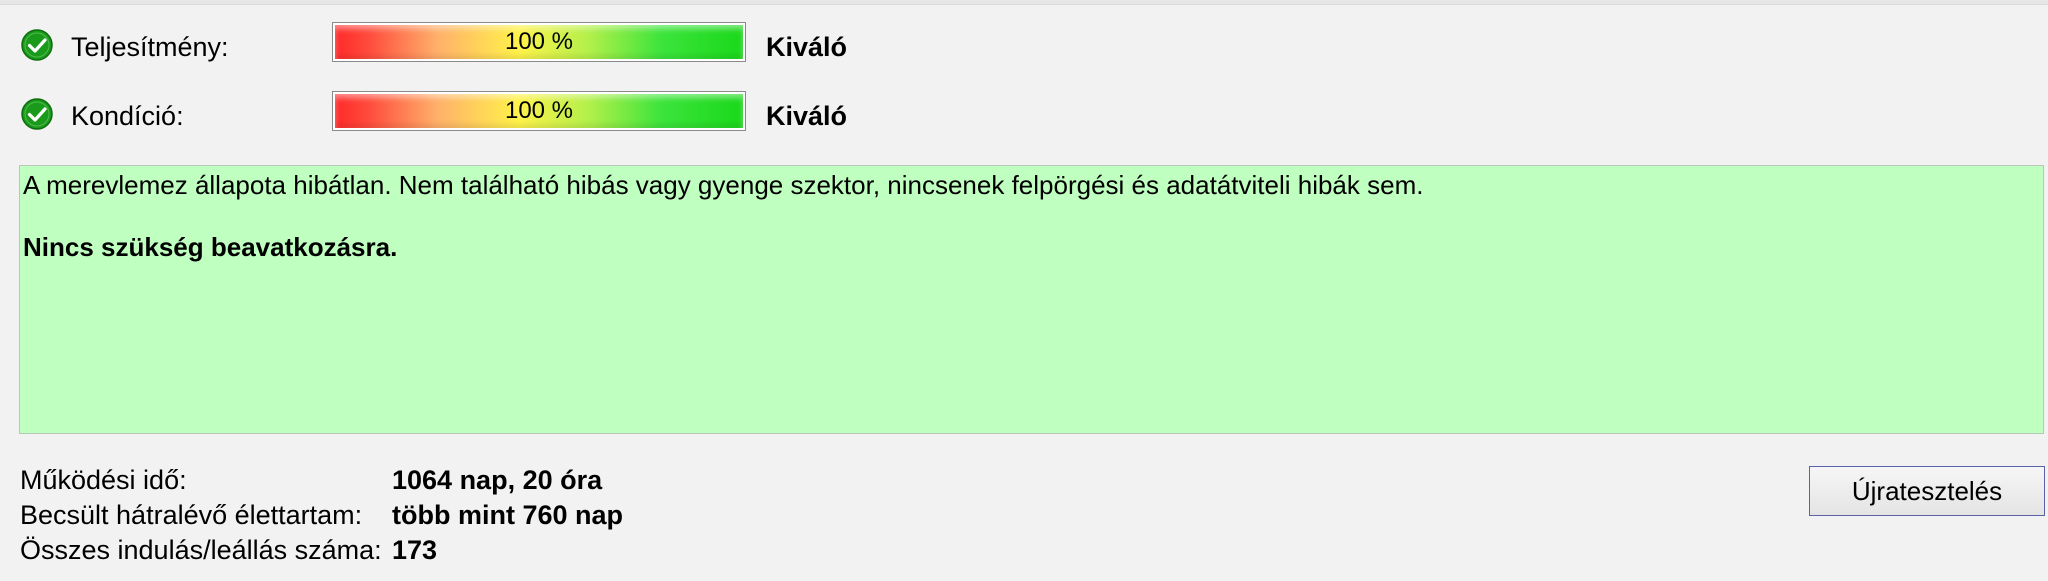  I want to click on info-value: 1064 nap, 20 óra, so click(497, 480).